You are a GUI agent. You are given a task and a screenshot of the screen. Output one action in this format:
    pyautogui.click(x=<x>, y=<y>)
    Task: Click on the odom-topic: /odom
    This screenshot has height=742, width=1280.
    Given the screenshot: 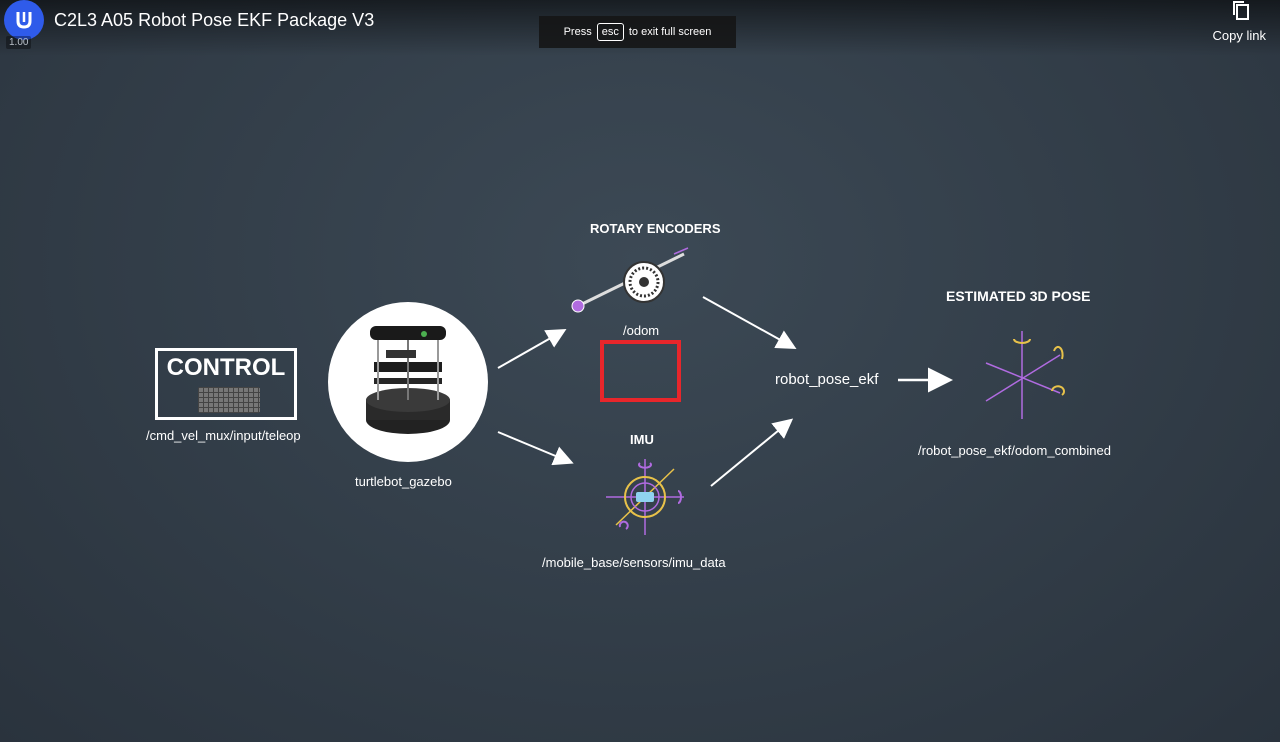 What is the action you would take?
    pyautogui.click(x=641, y=330)
    